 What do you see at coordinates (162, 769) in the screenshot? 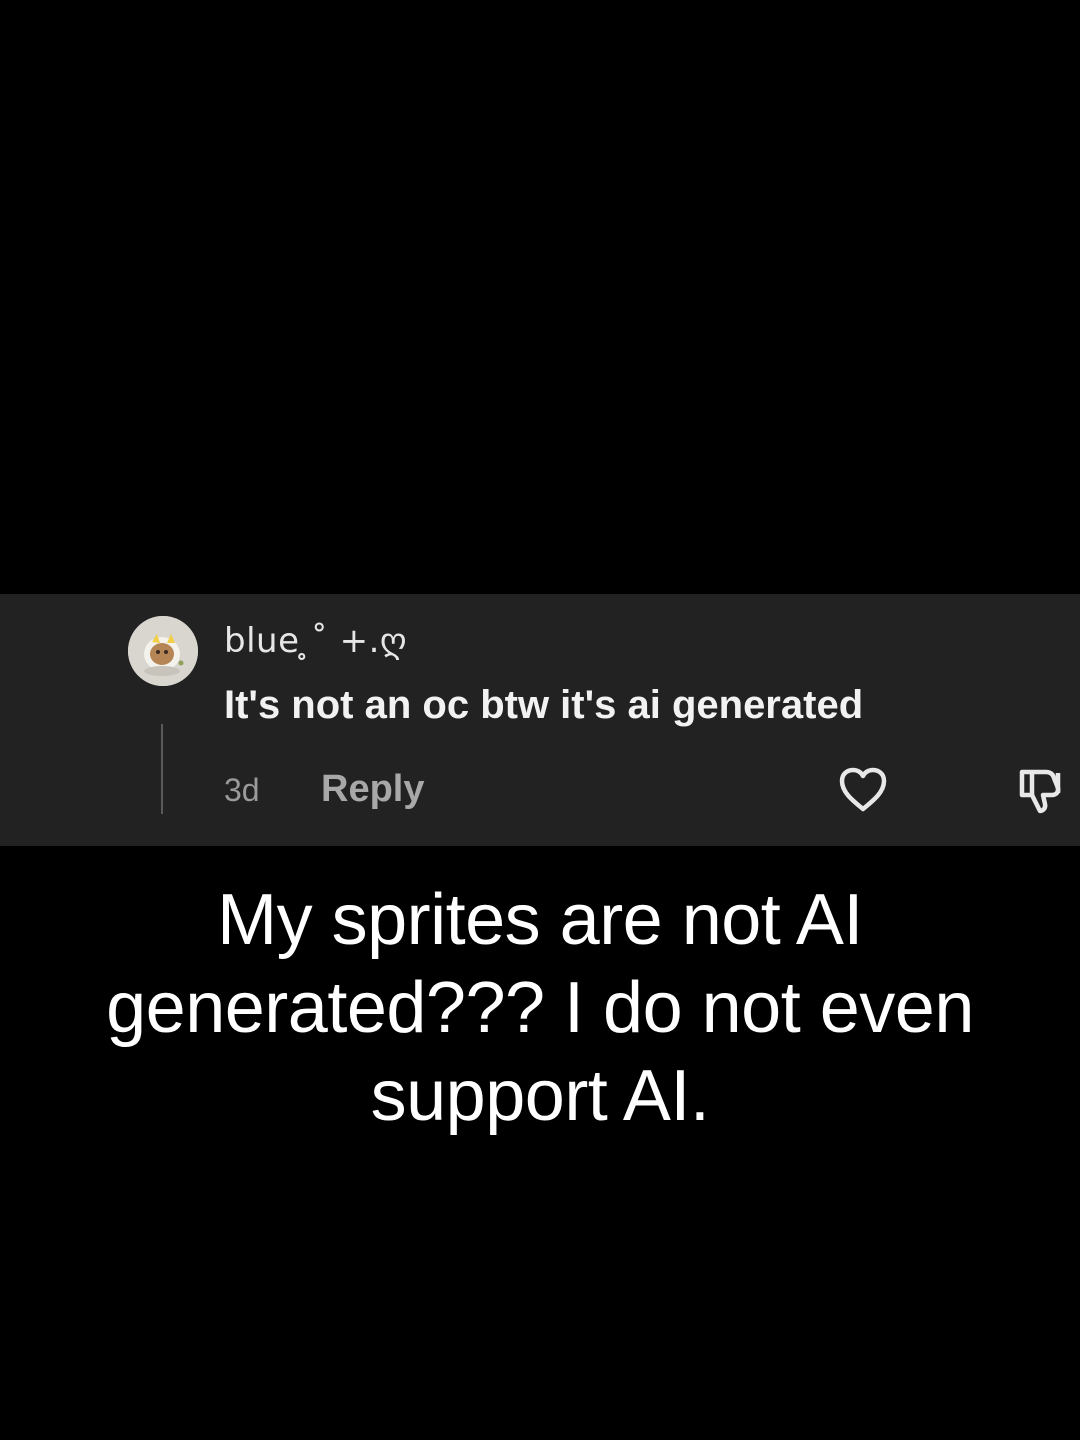
I see `thread-line` at bounding box center [162, 769].